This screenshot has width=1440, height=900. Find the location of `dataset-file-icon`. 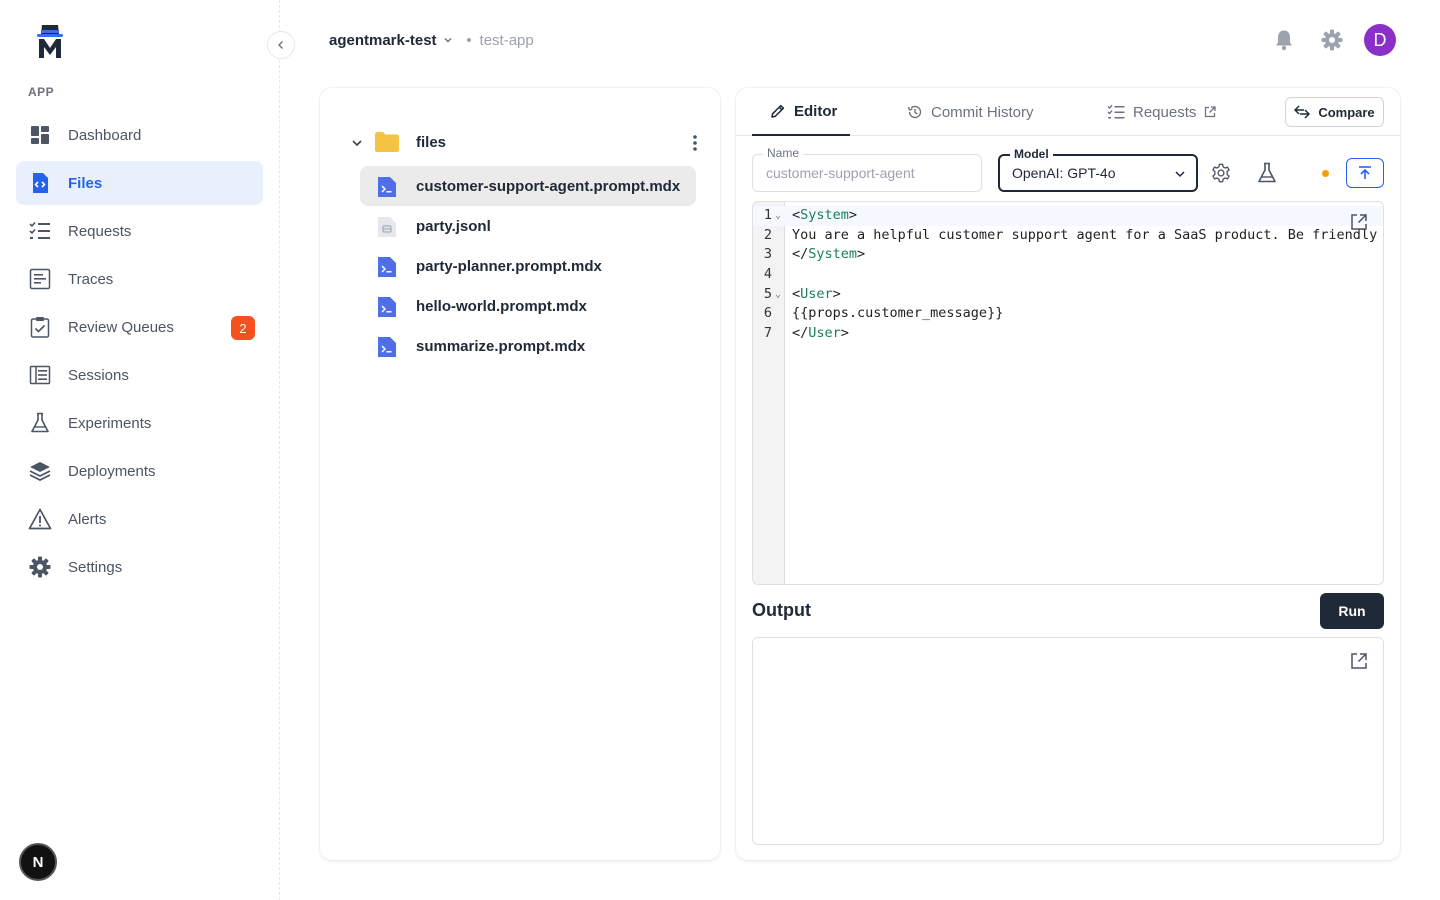

dataset-file-icon is located at coordinates (387, 226).